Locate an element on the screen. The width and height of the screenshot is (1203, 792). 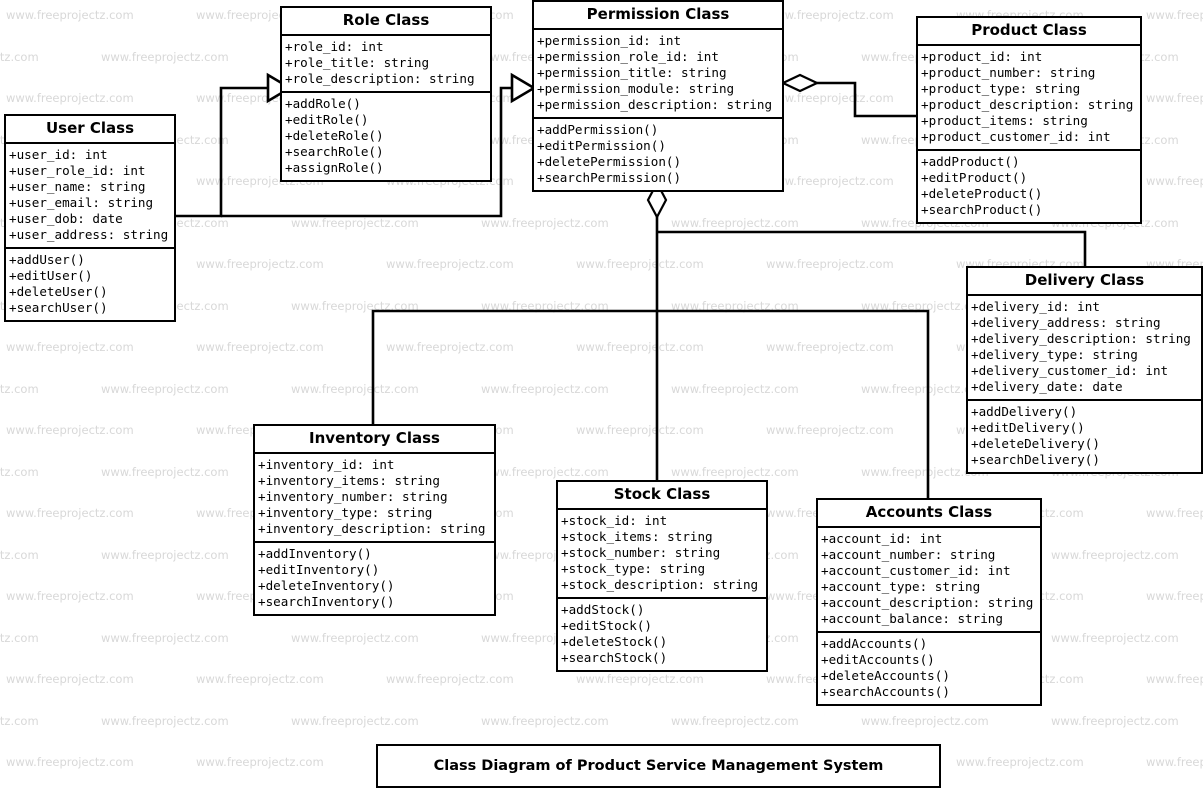
attribute-row: +delivery_address: string is located at coordinates (1066, 323).